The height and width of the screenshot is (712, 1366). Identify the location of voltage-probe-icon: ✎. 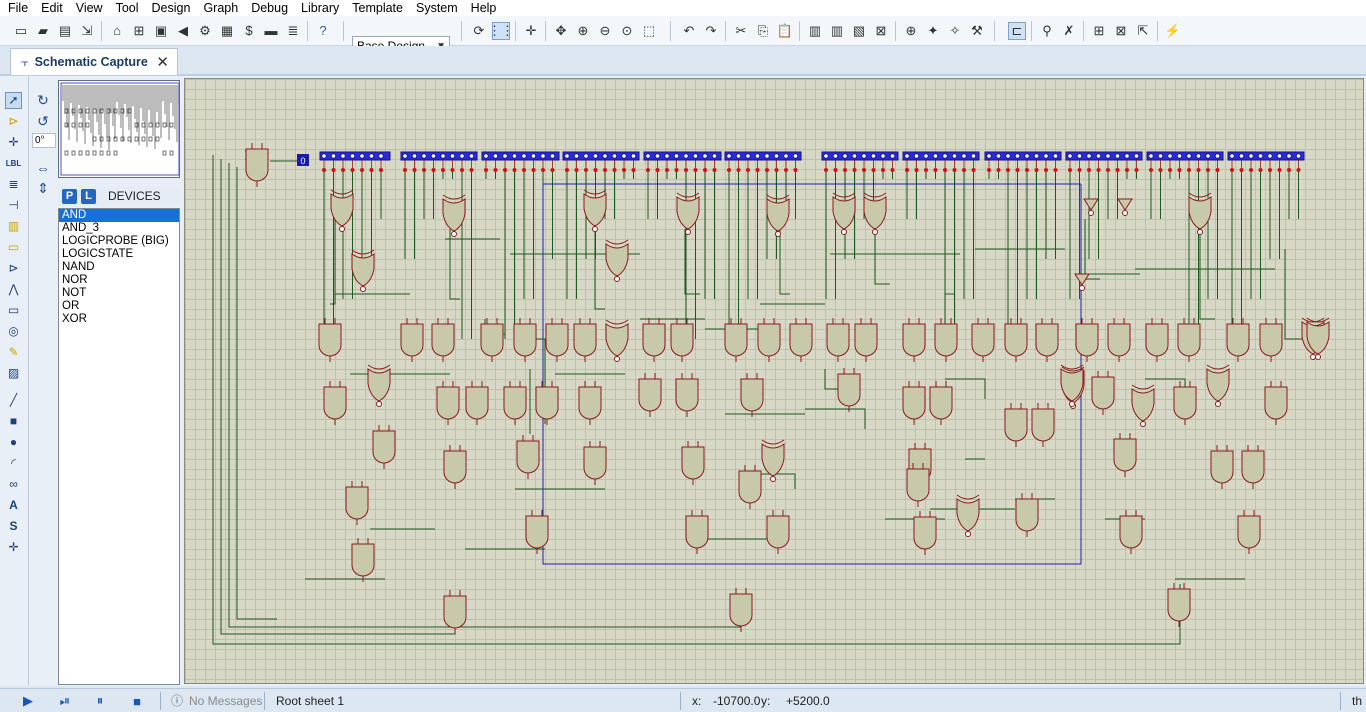
(13, 352).